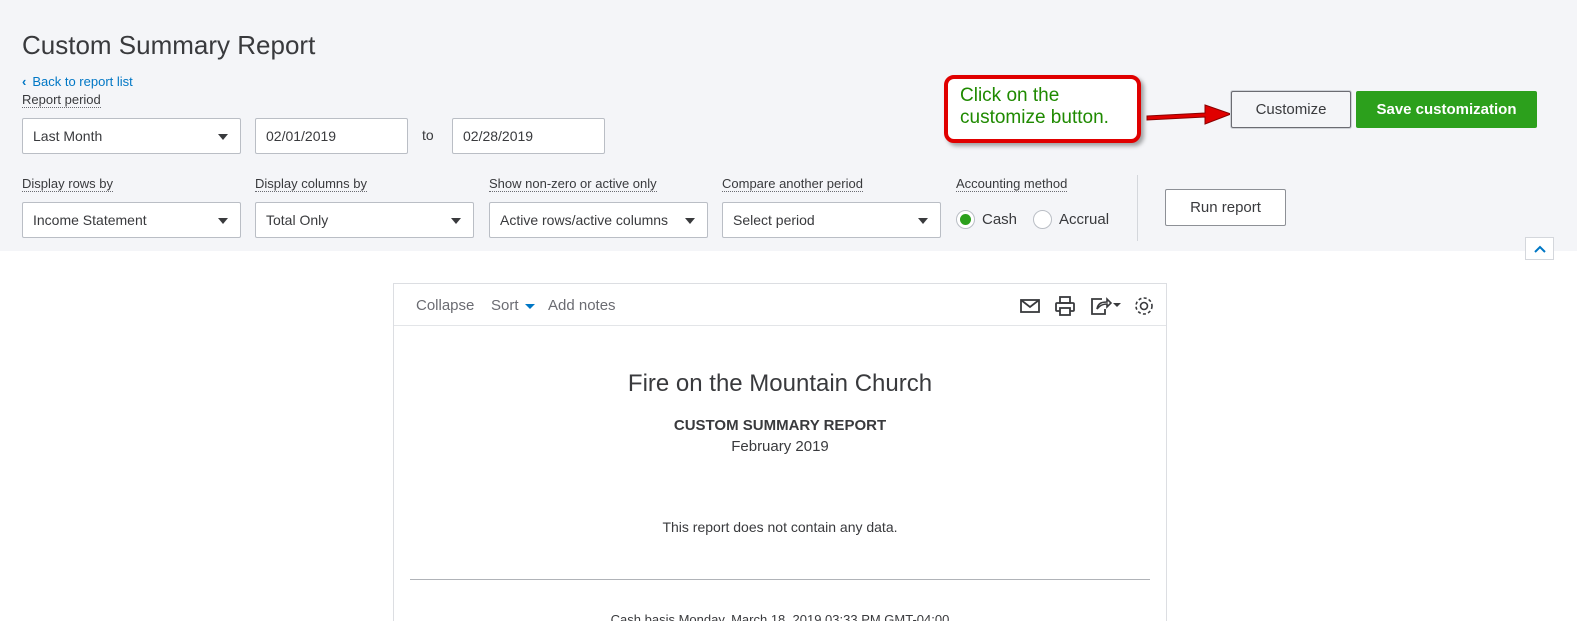 This screenshot has height=621, width=1577. I want to click on filter-divider, so click(1137, 208).